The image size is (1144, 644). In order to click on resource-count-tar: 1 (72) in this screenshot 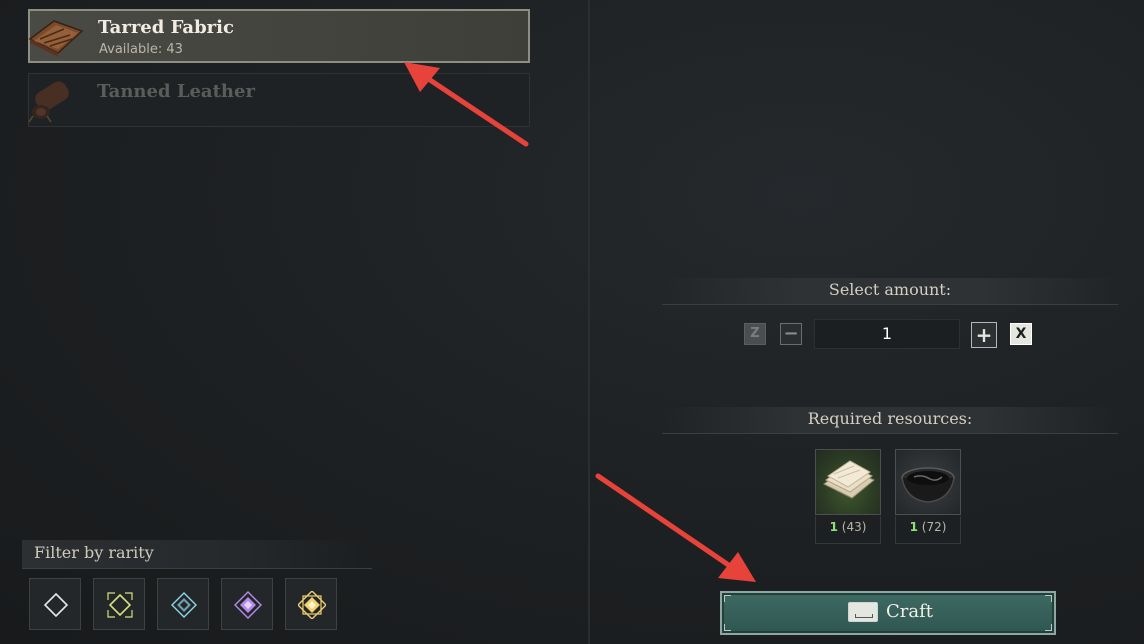, I will do `click(928, 527)`.